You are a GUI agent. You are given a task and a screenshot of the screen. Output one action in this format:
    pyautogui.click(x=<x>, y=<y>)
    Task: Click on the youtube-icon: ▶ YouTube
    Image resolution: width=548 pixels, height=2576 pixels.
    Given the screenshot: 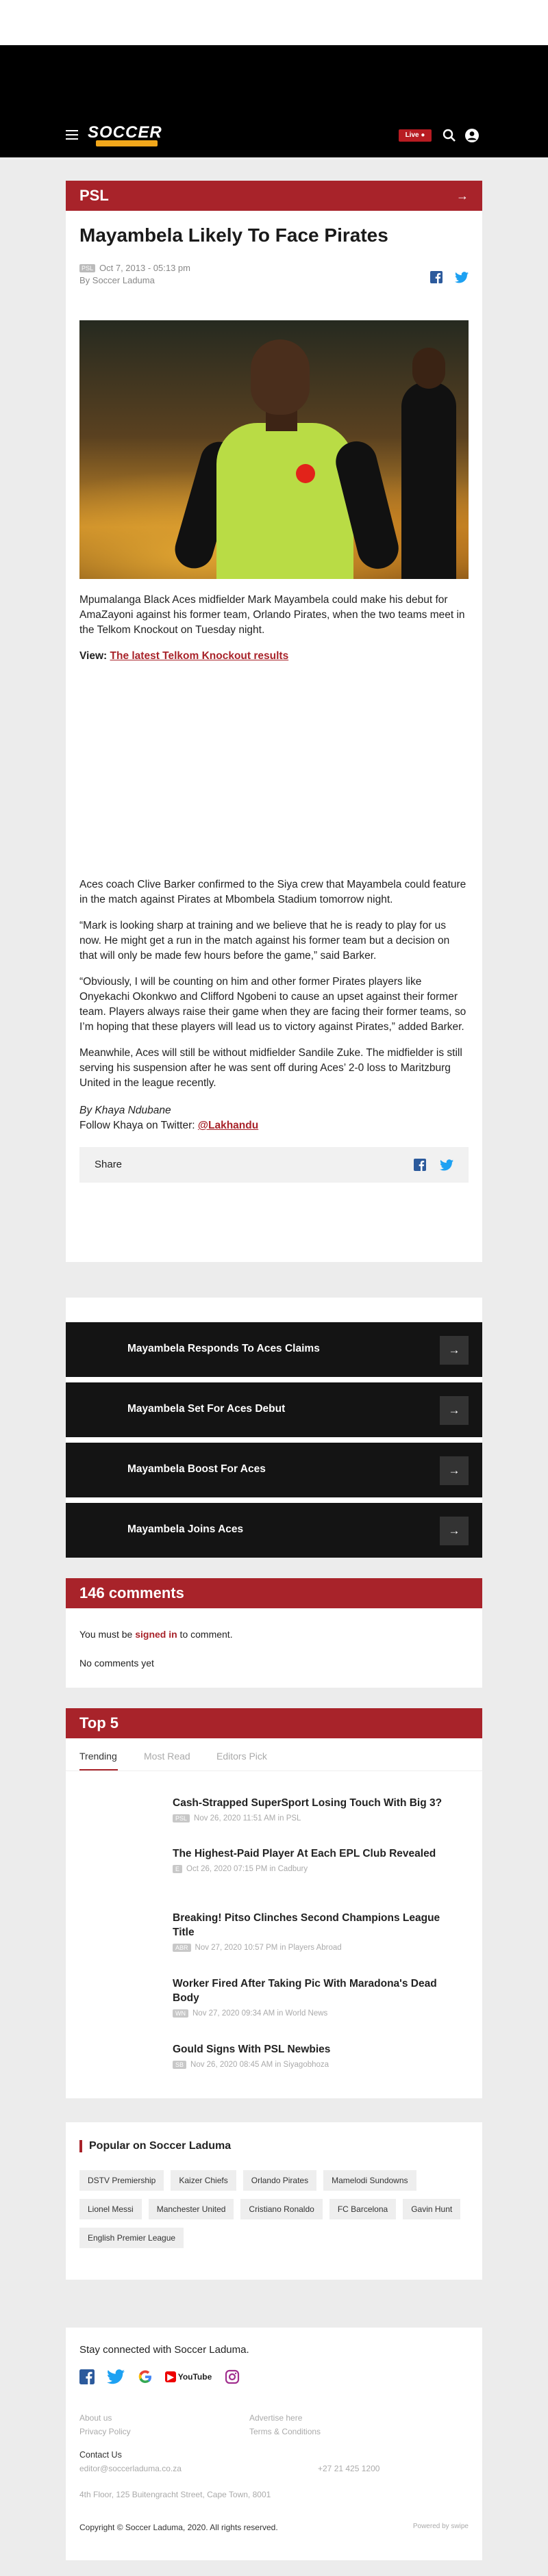 What is the action you would take?
    pyautogui.click(x=188, y=2376)
    